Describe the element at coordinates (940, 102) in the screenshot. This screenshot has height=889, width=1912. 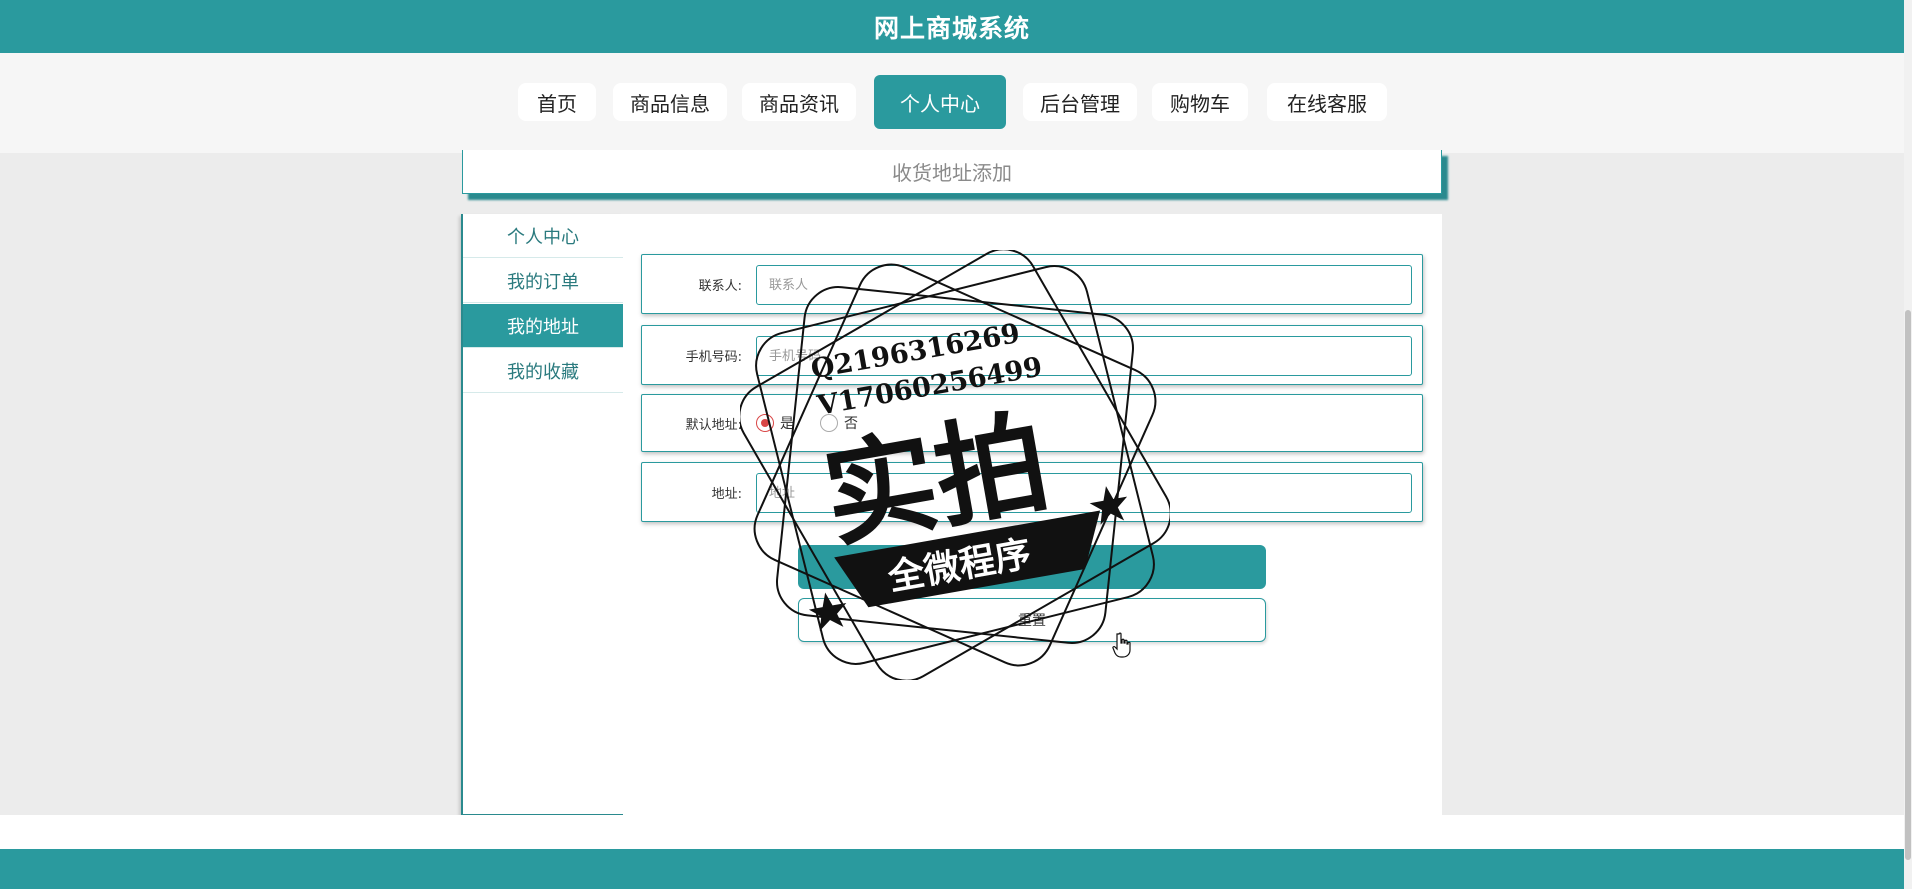
I see `nav-personal-center: 个人中心` at that location.